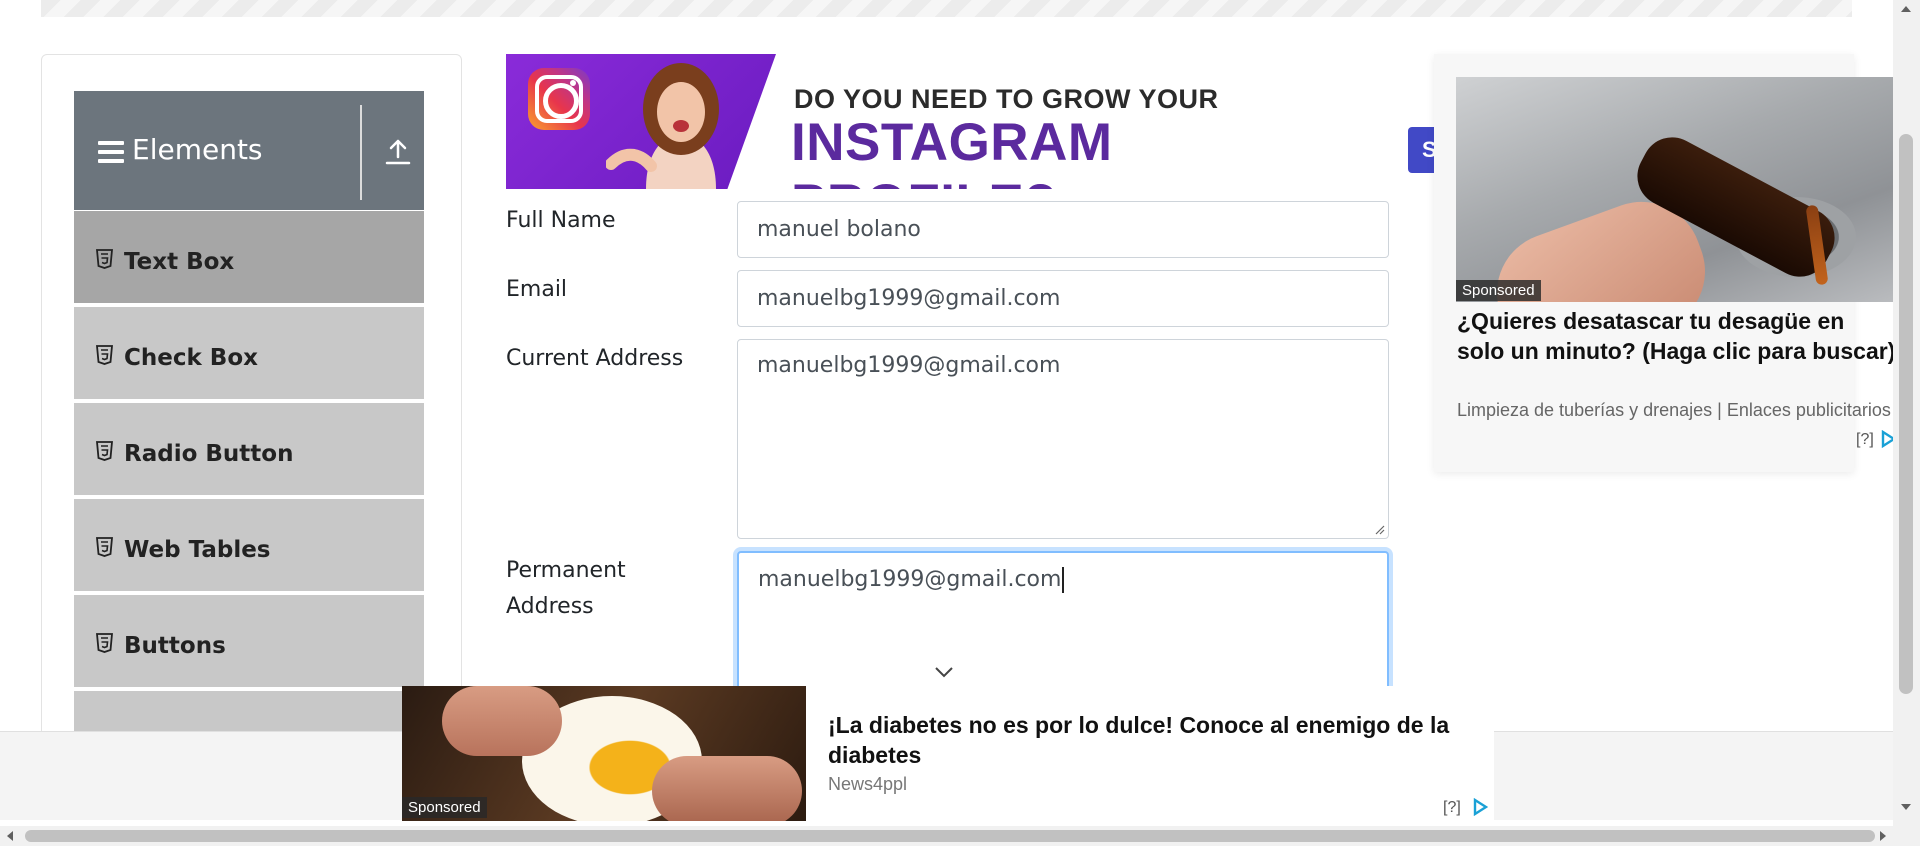 This screenshot has height=846, width=1920. What do you see at coordinates (249, 642) in the screenshot?
I see `sidebar-item-buttons: Buttons` at bounding box center [249, 642].